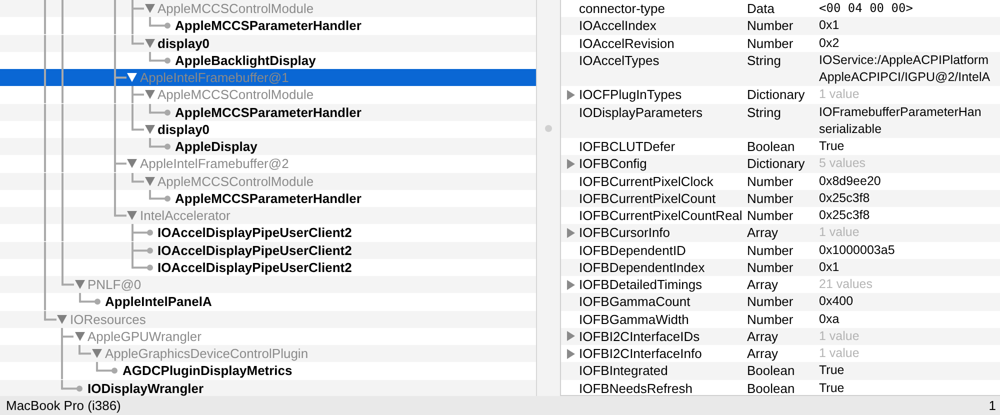 This screenshot has width=1000, height=415. What do you see at coordinates (639, 336) in the screenshot?
I see `property-key: IOFBI2CInterfaceIDs` at bounding box center [639, 336].